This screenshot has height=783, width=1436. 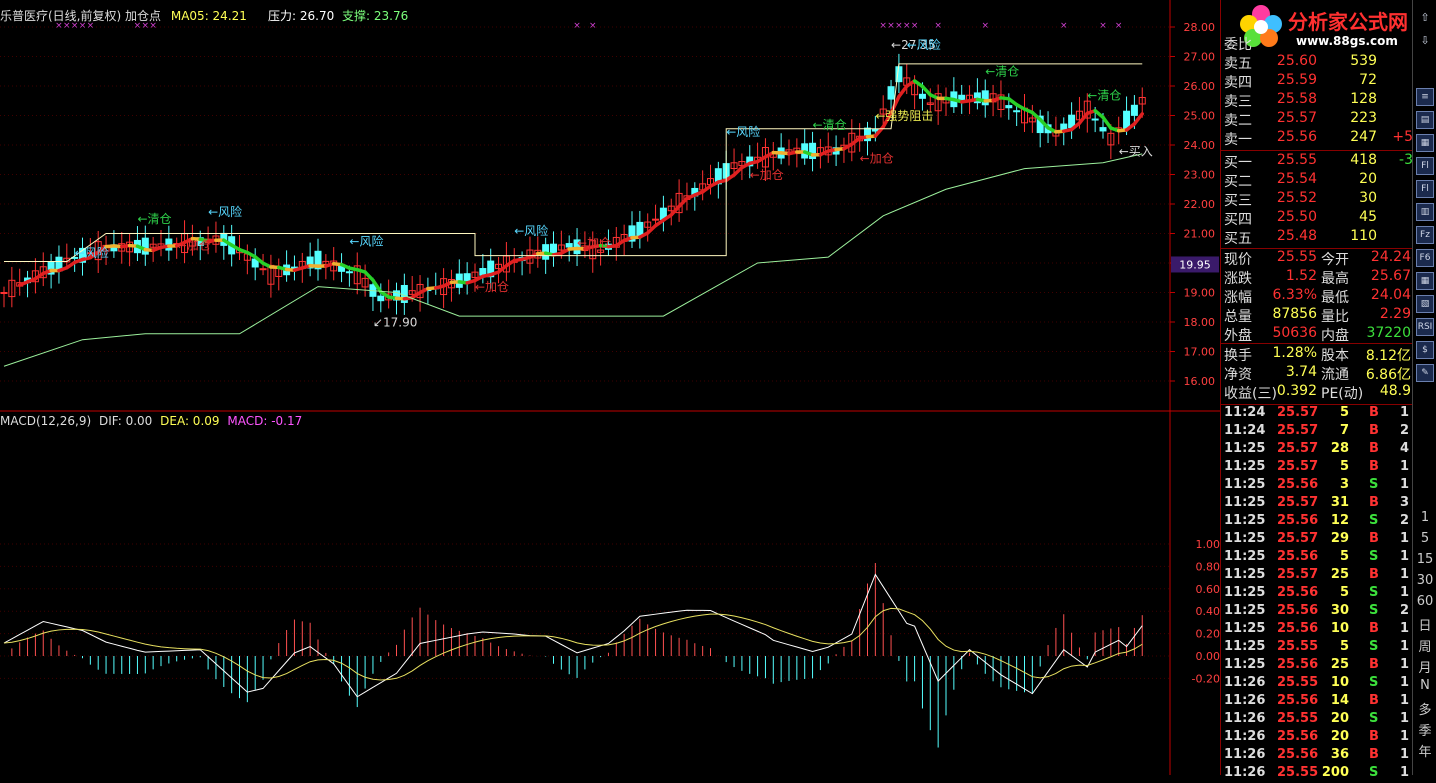 What do you see at coordinates (1344, 484) in the screenshot?
I see `tick-volume: 3` at bounding box center [1344, 484].